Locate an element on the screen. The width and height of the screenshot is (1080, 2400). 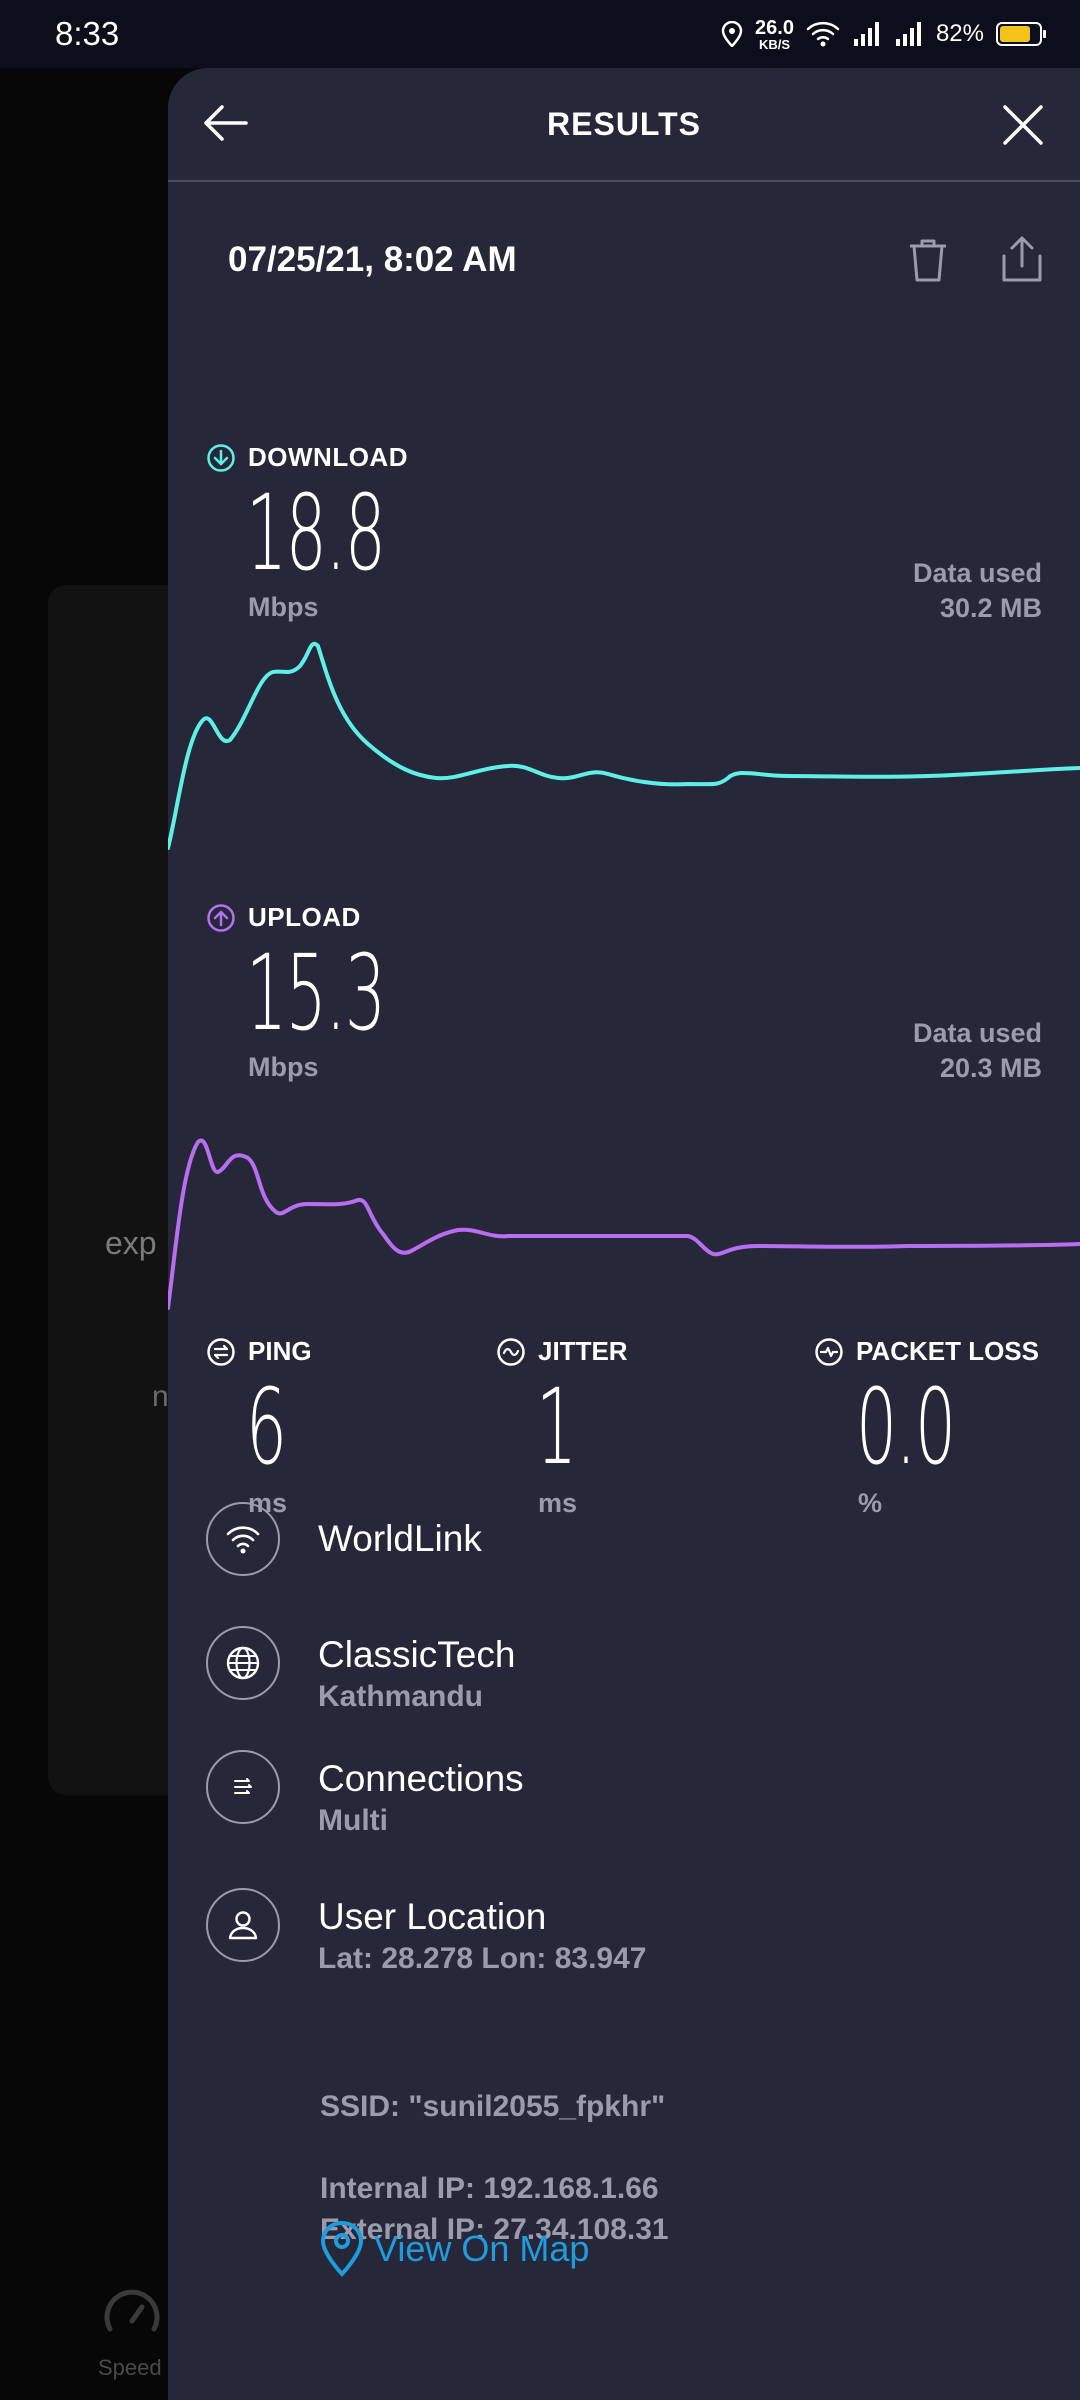
map-pin-icon is located at coordinates (342, 2248).